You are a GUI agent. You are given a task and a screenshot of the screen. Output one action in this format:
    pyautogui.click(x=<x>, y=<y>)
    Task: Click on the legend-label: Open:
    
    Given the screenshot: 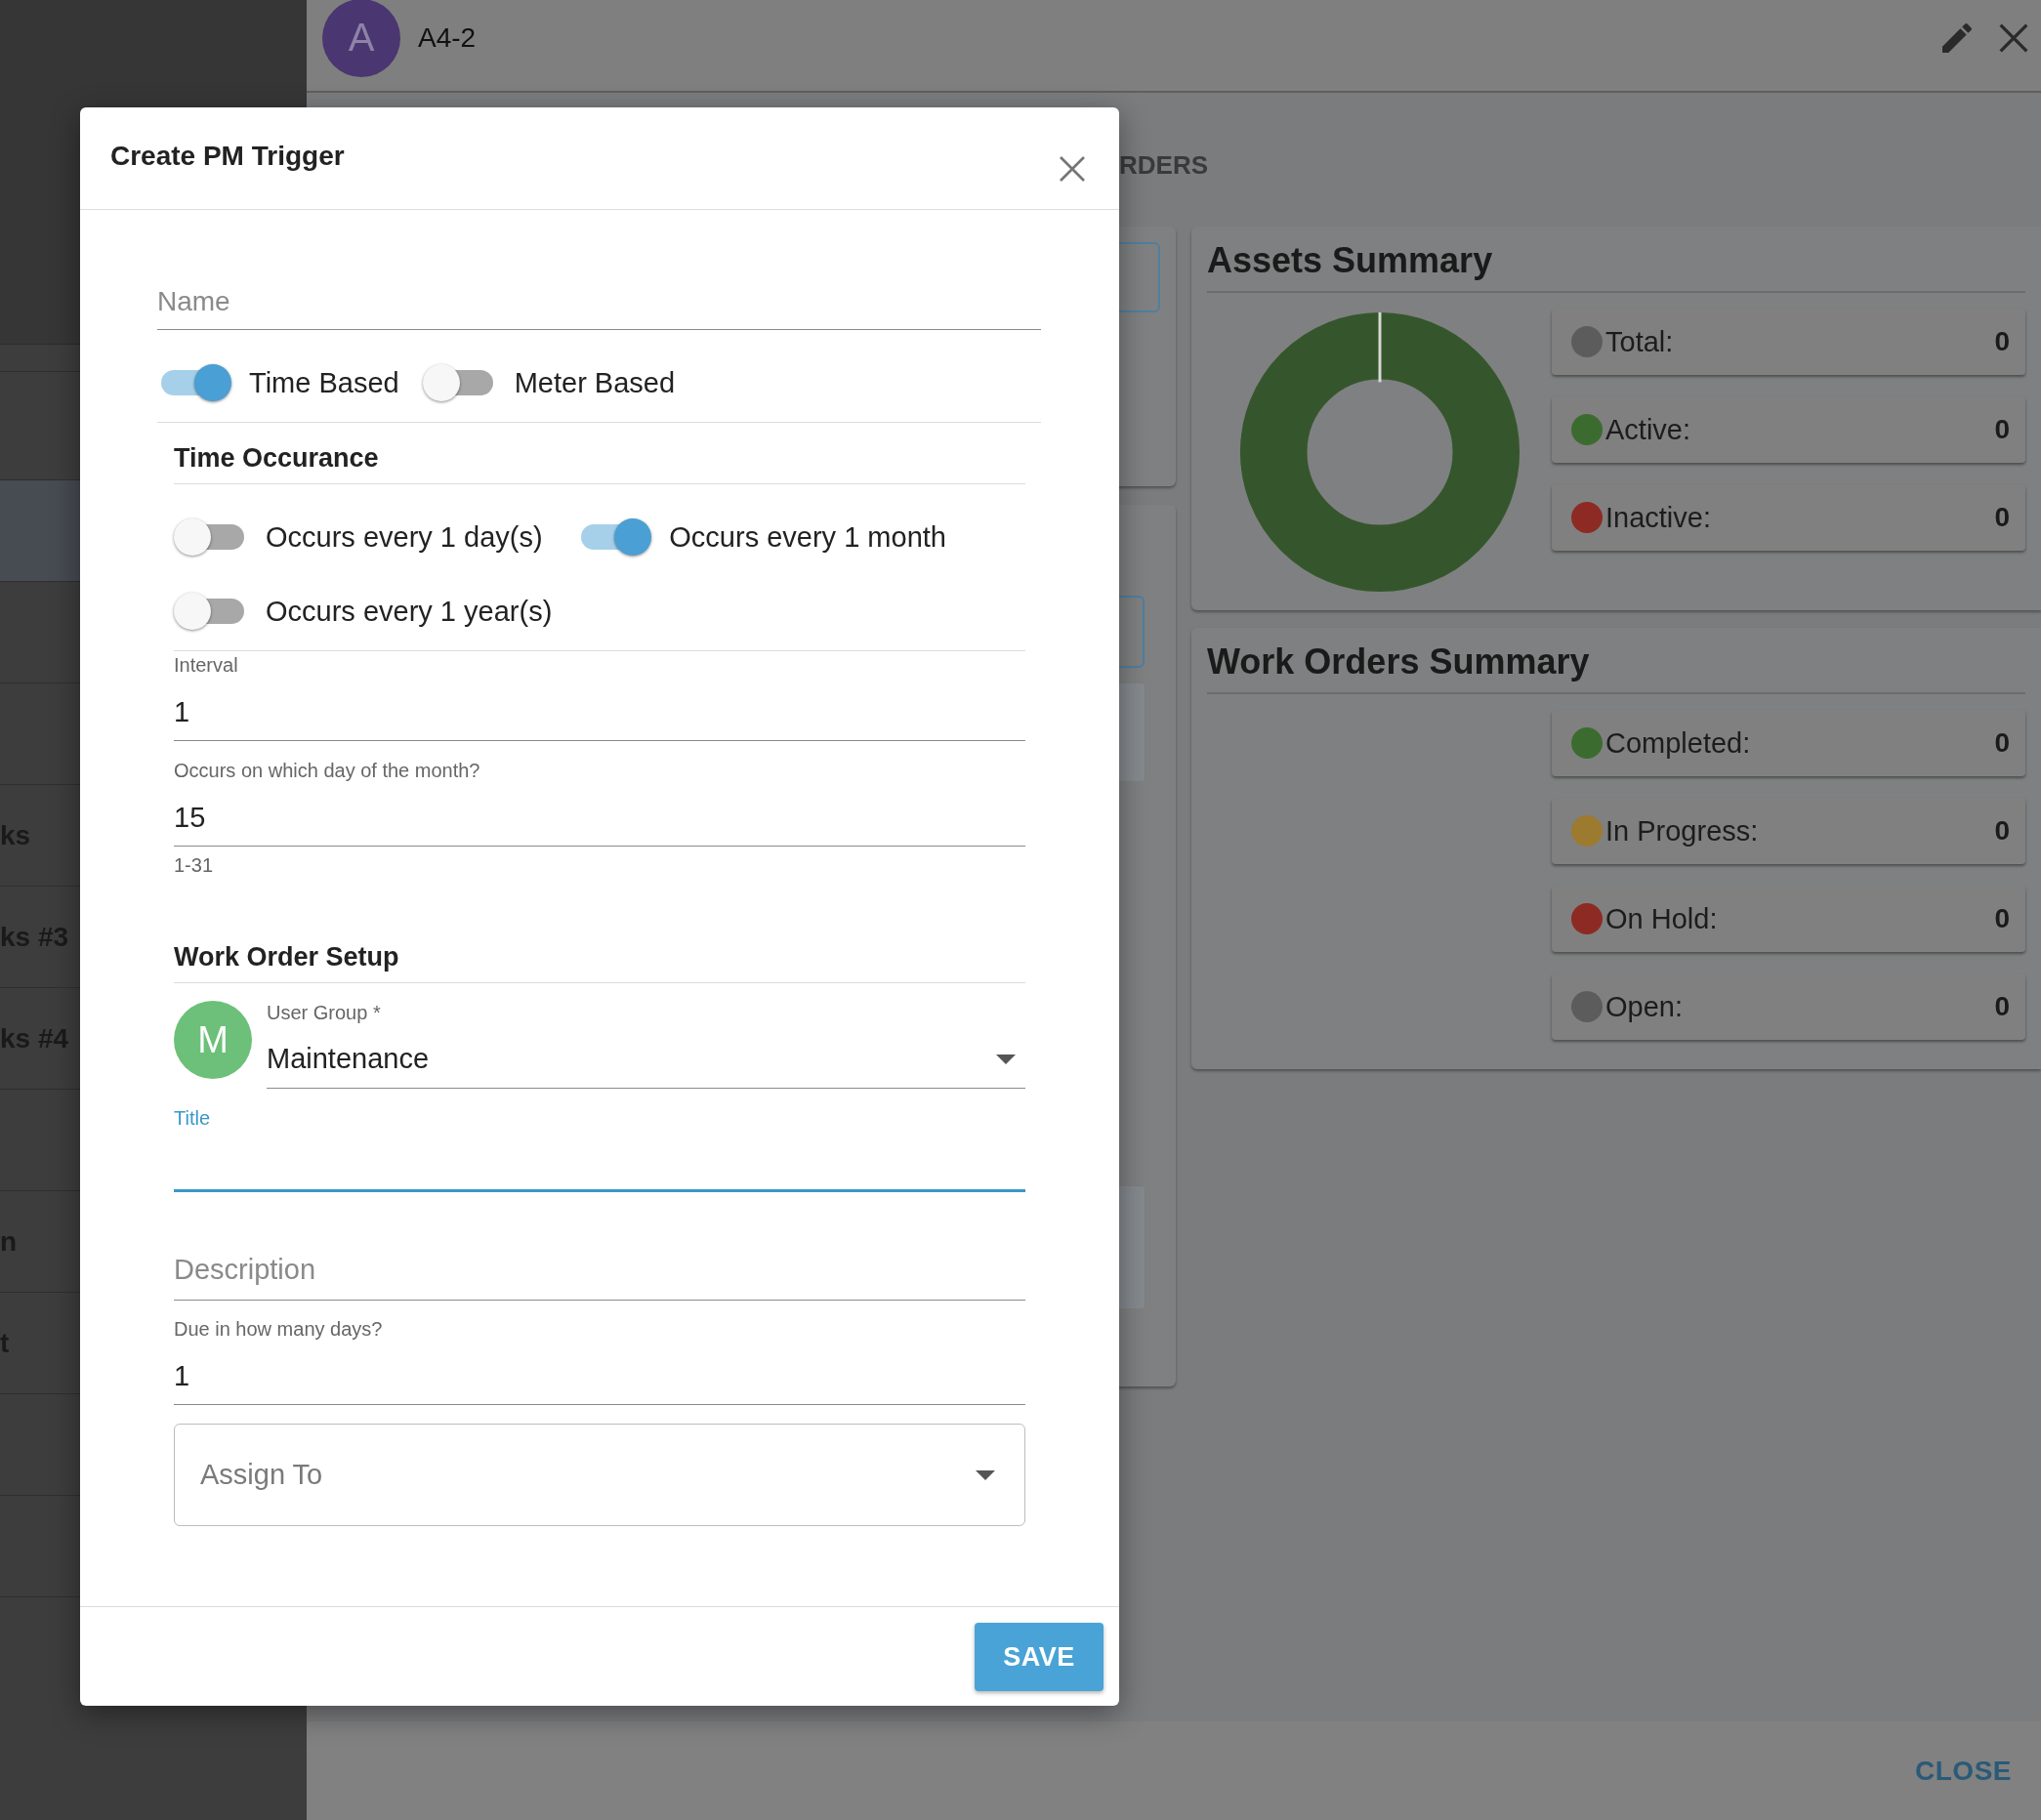 What is the action you would take?
    pyautogui.click(x=1645, y=1006)
    